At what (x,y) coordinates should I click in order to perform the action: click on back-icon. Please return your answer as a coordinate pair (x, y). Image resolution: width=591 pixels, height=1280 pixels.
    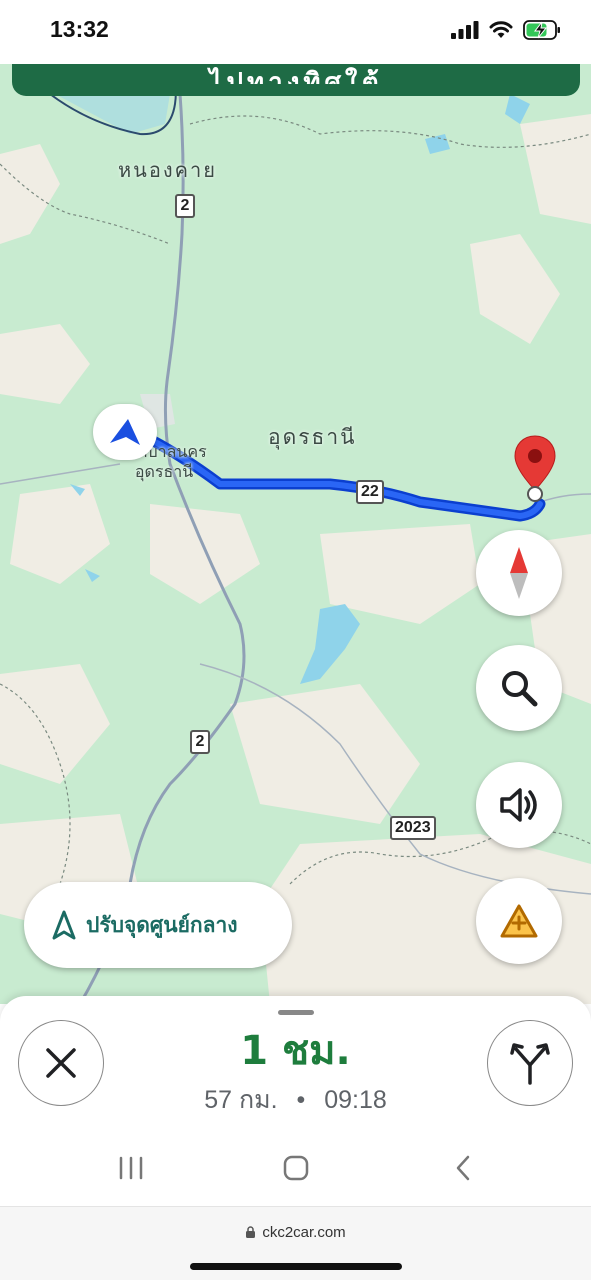
    Looking at the image, I should click on (463, 1168).